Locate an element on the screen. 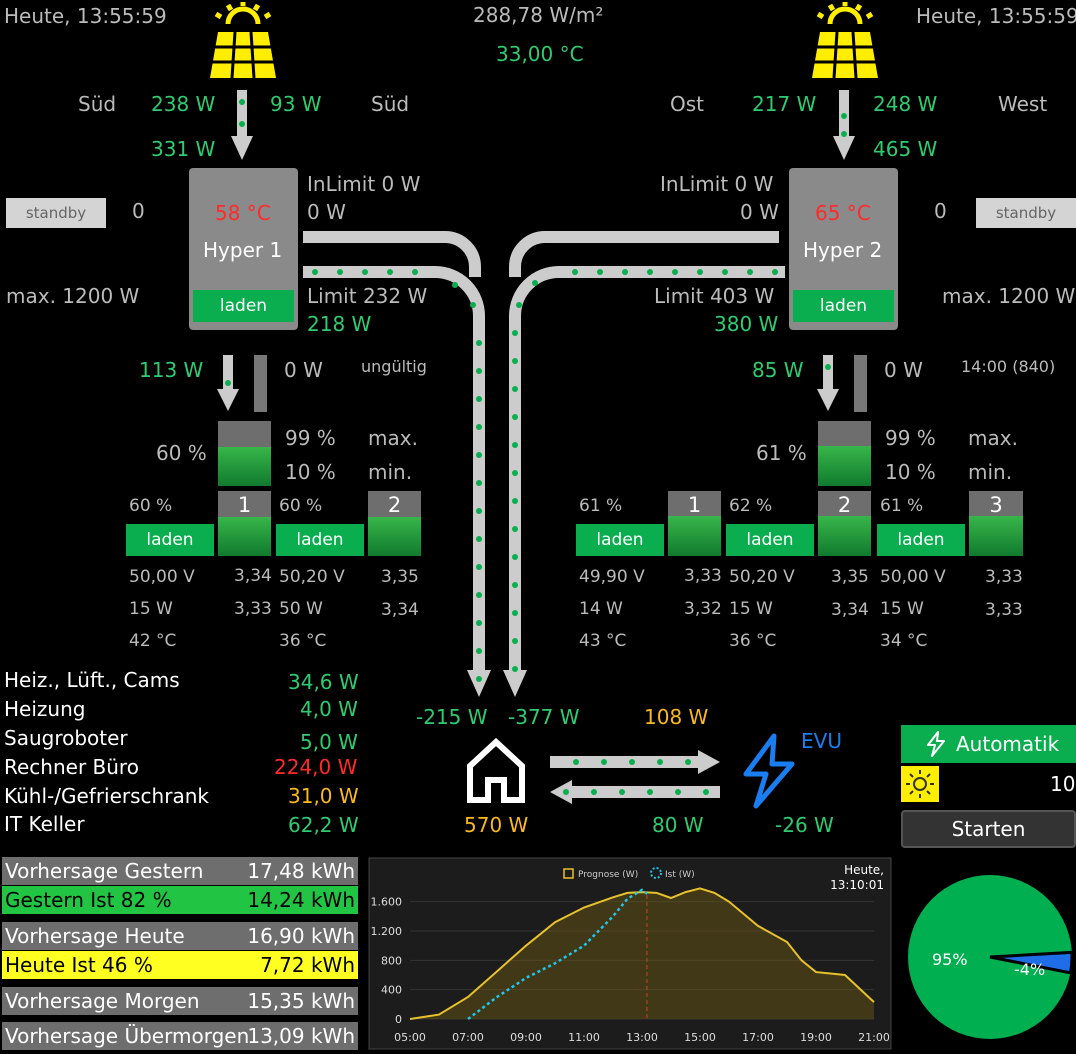 Image resolution: width=1076 pixels, height=1054 pixels. forecast-row: Gestern Ist 82 % 14,24 kWh is located at coordinates (180, 900).